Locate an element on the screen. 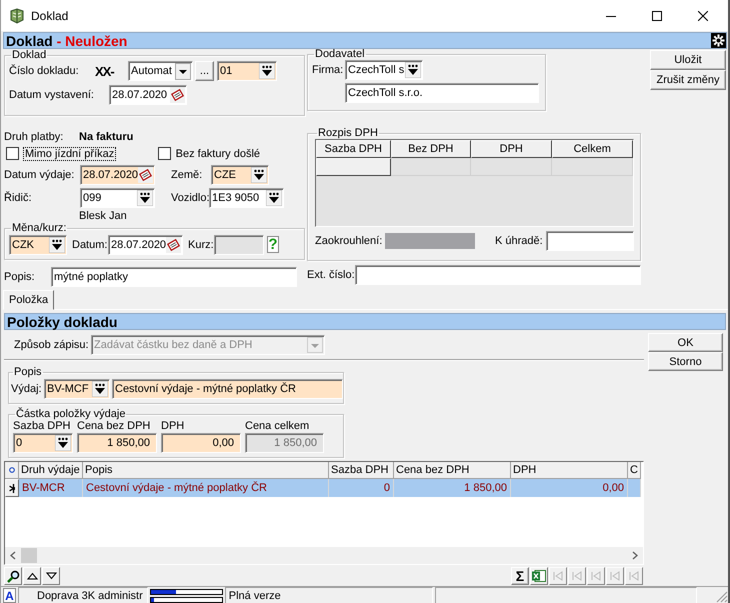 The image size is (730, 603). rate-field is located at coordinates (239, 244).